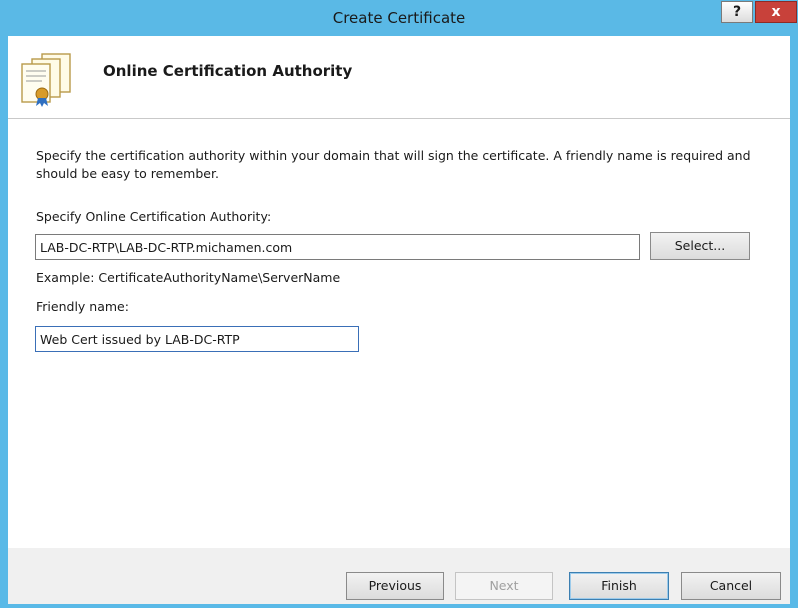  I want to click on page-title: Online Certification Authority, so click(228, 71).